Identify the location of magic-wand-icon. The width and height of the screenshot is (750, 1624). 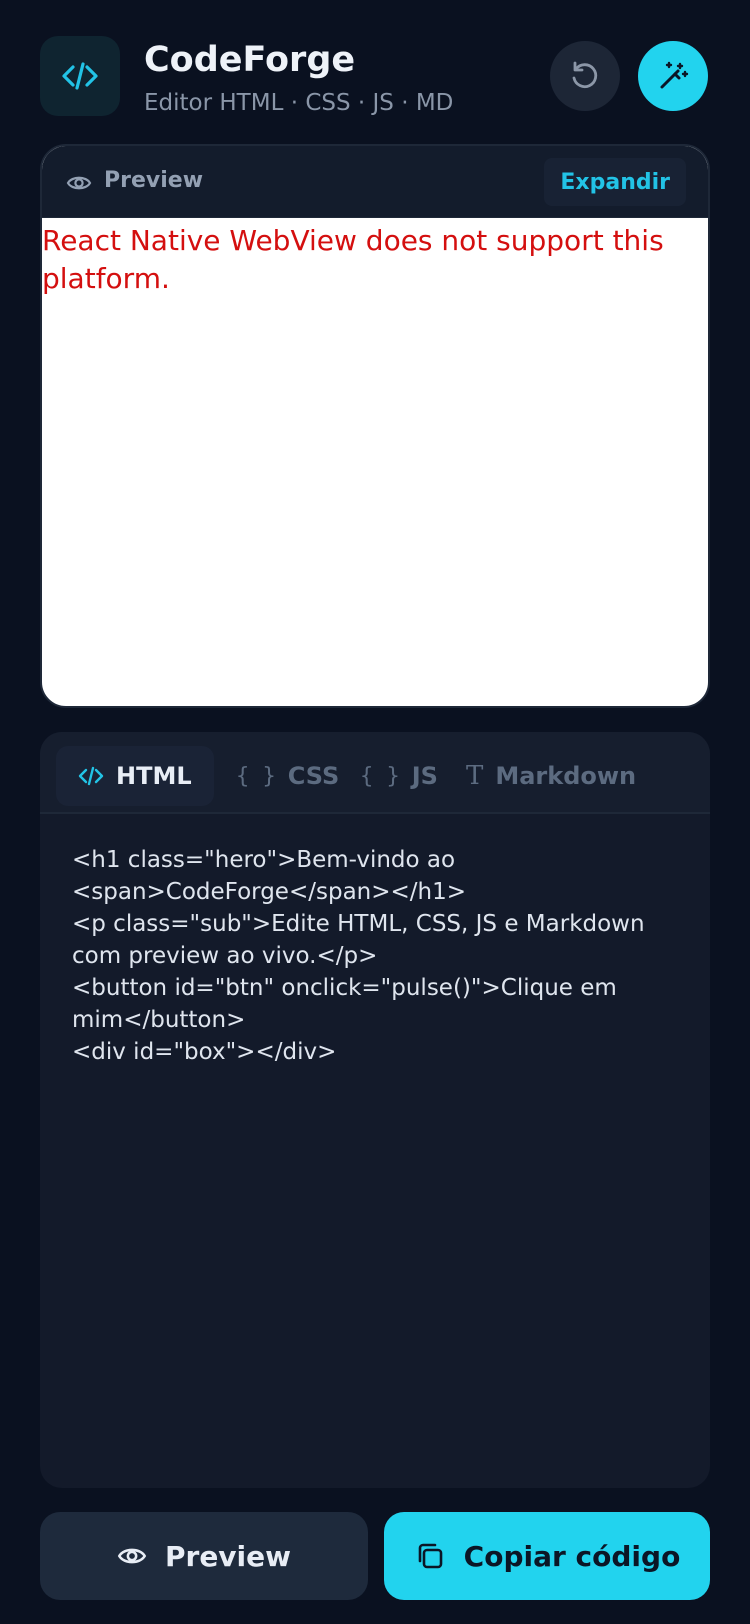
(674, 75).